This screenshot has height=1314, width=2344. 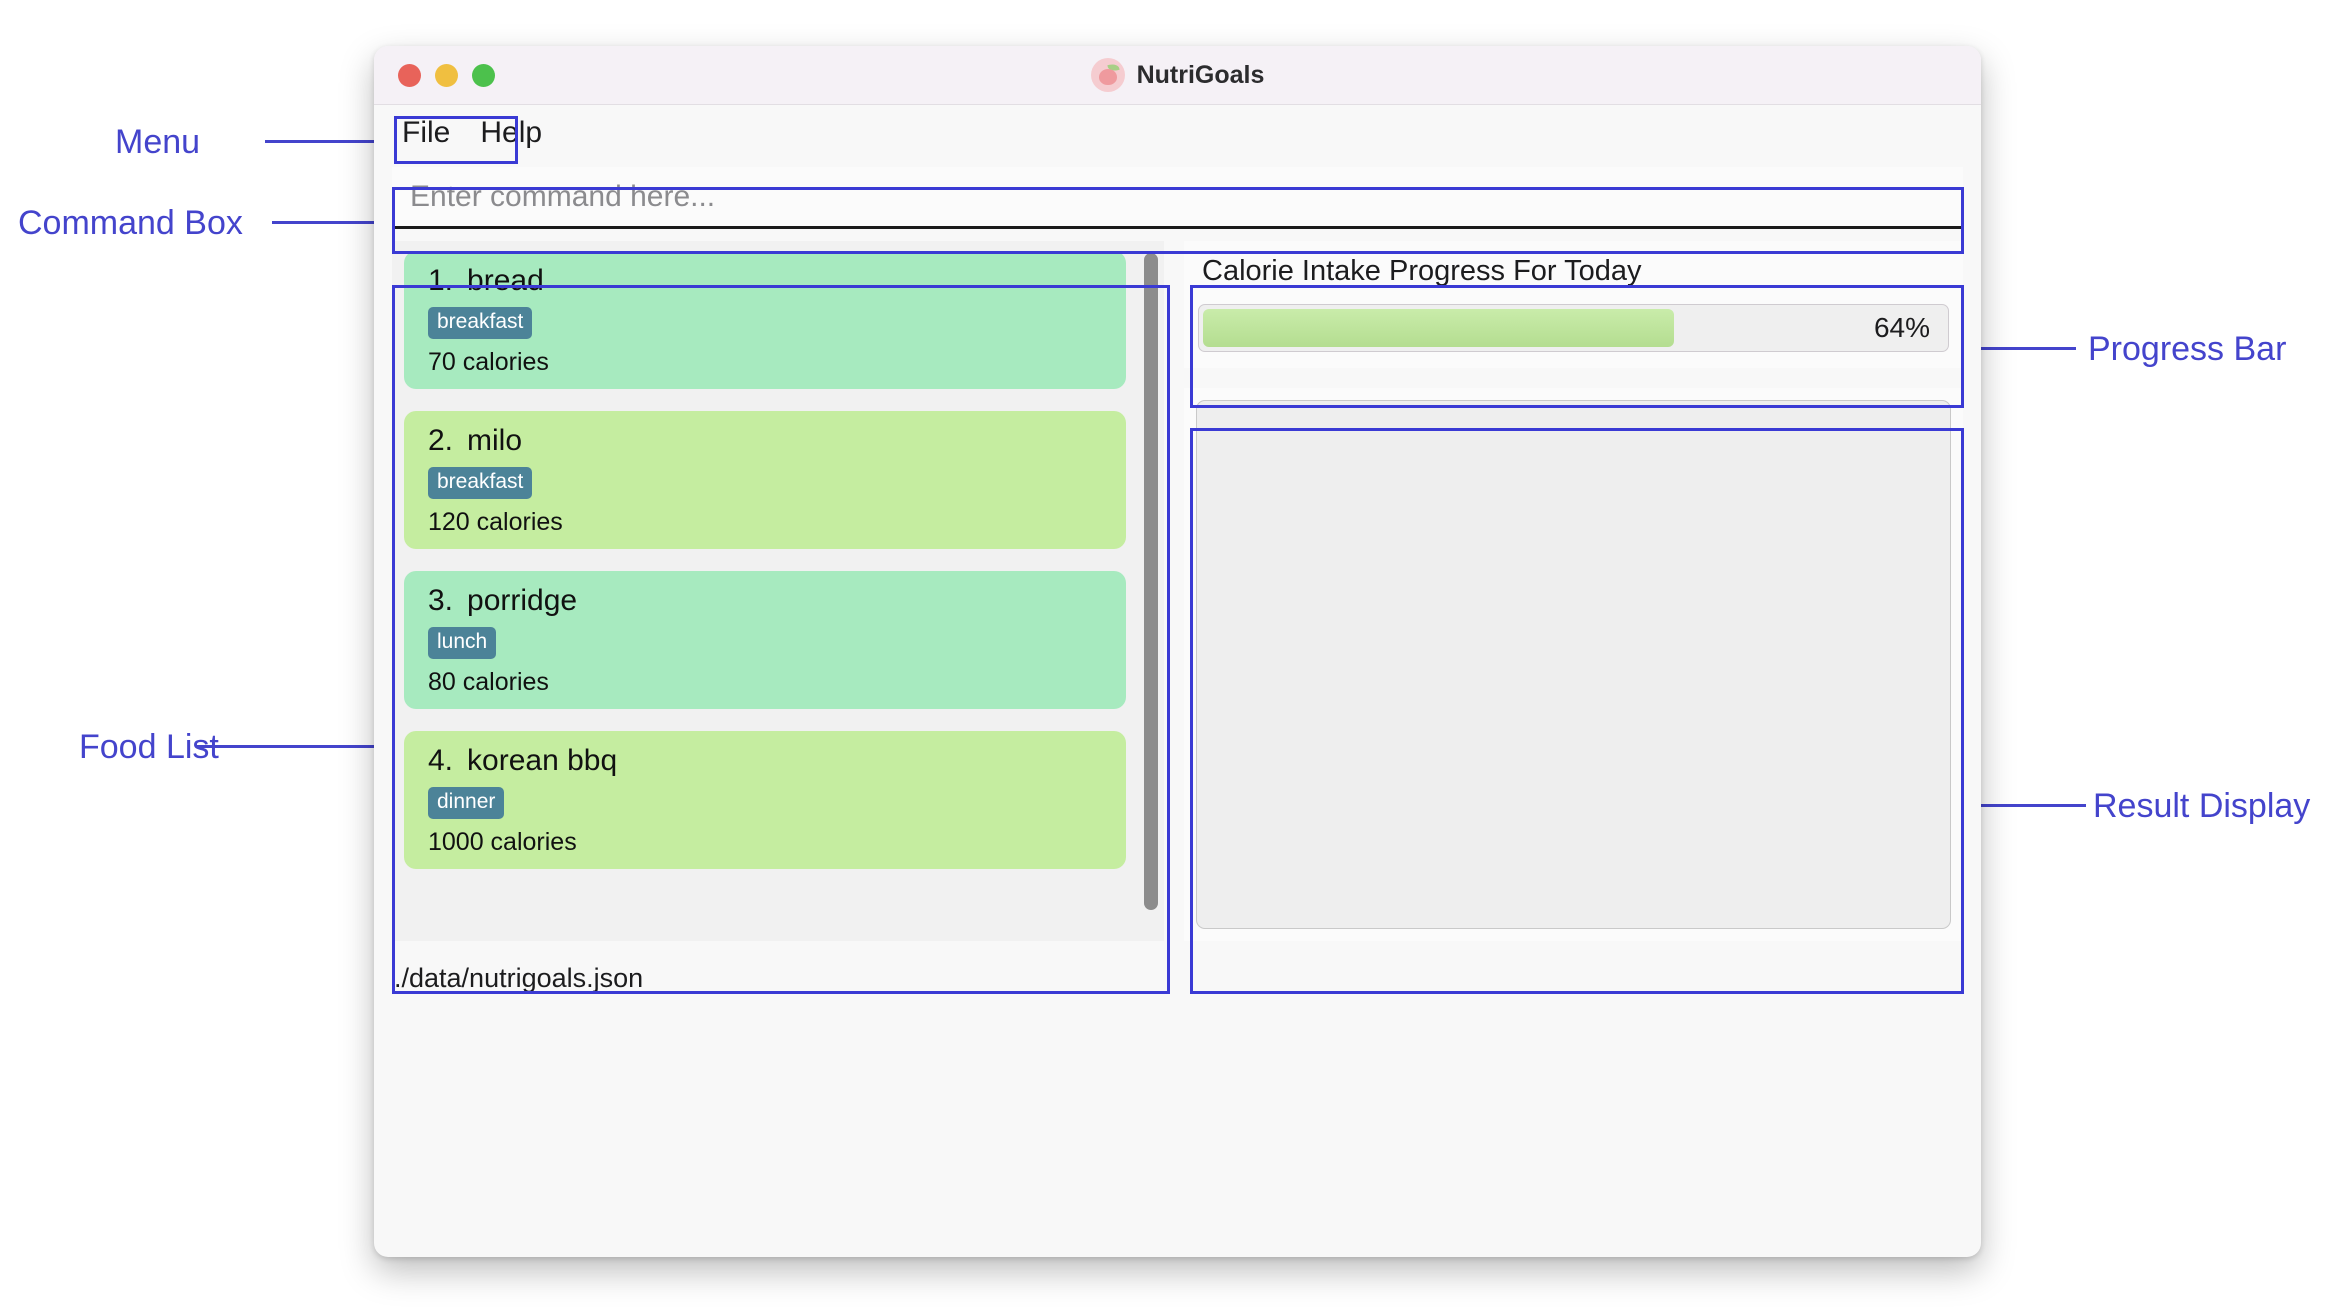 I want to click on food-item-title: 1. bread, so click(x=765, y=281).